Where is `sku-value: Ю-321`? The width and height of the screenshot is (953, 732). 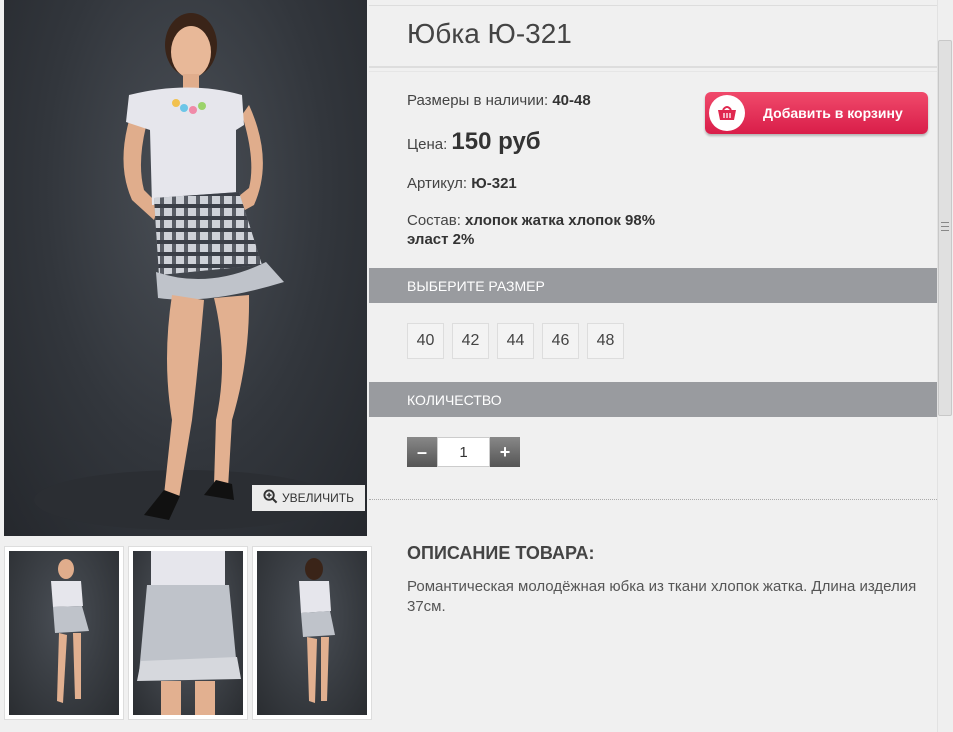
sku-value: Ю-321 is located at coordinates (494, 183).